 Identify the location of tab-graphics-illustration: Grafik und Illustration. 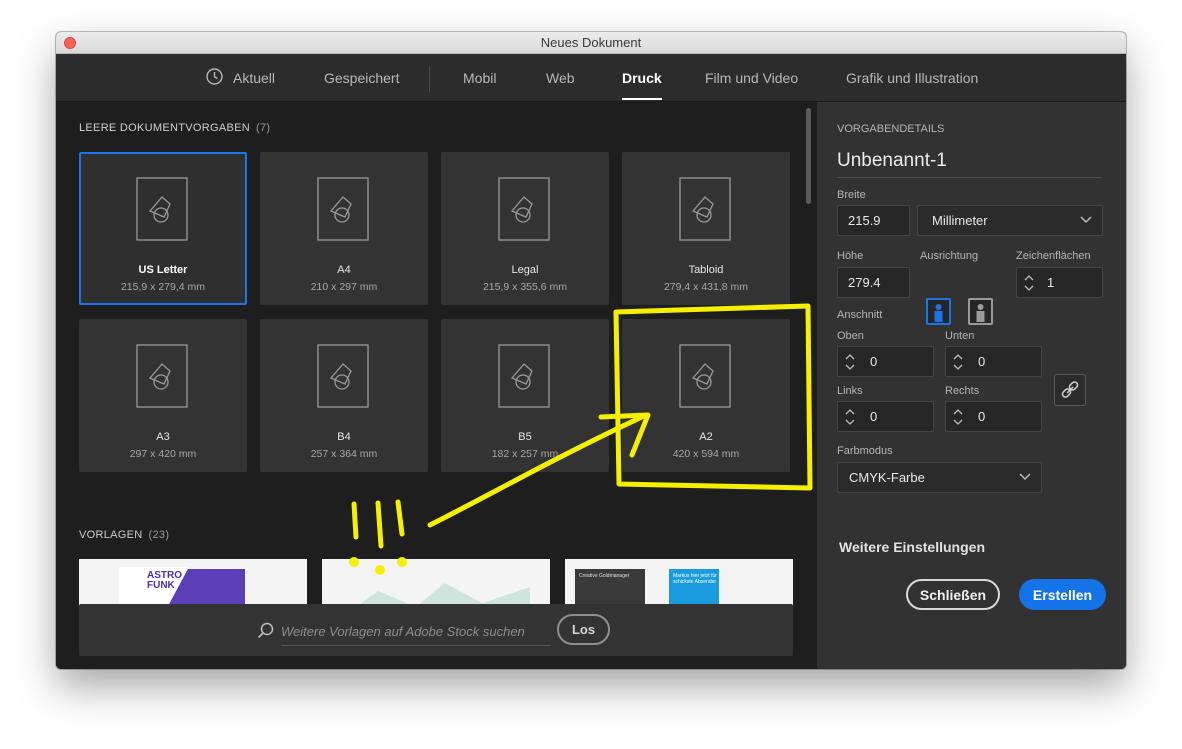
(912, 78).